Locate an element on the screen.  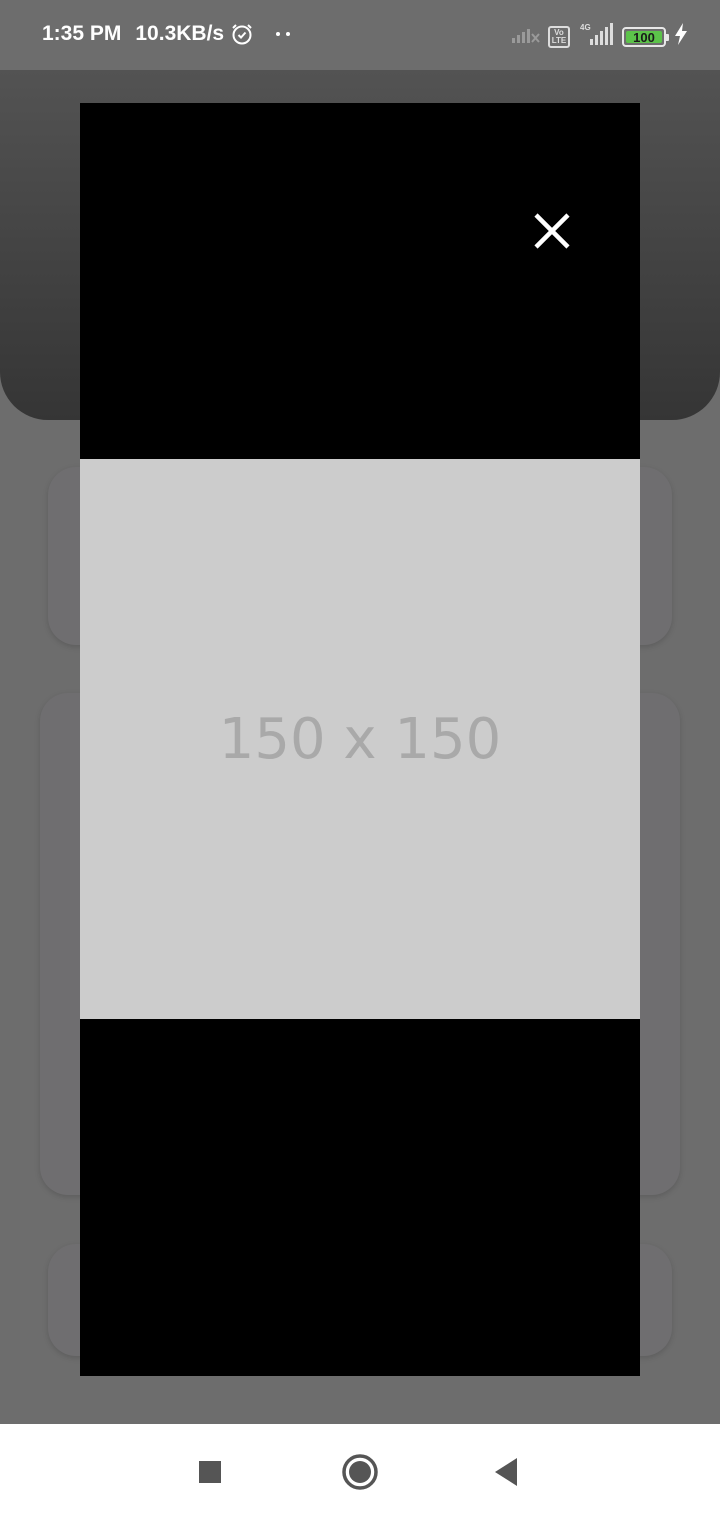
triangle-back-icon is located at coordinates (506, 1472).